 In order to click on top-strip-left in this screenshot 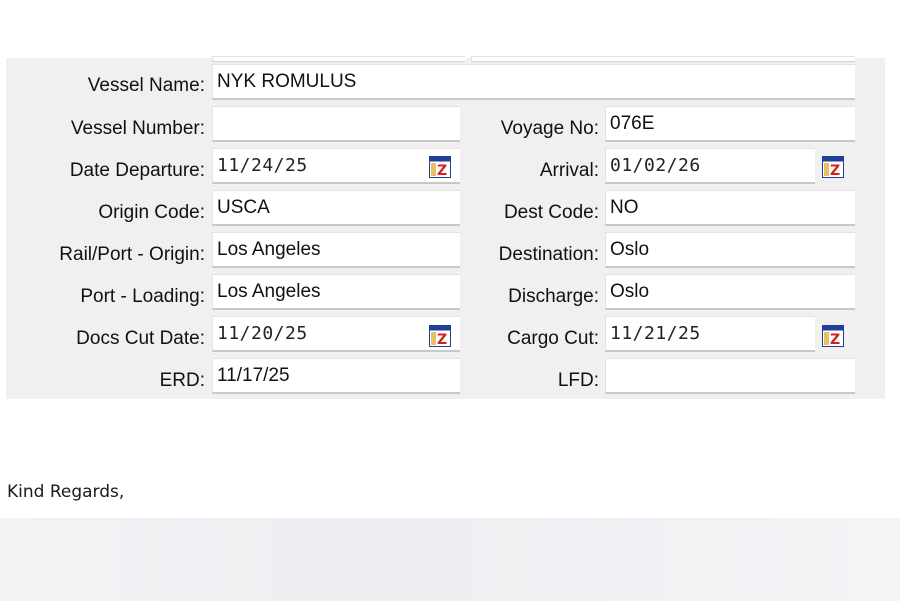, I will do `click(338, 59)`.